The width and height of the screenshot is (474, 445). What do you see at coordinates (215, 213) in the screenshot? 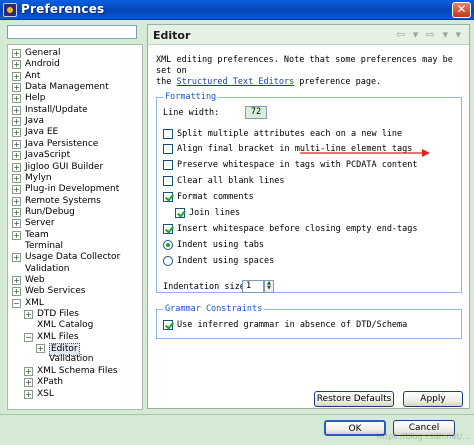
I see `option-label: Join lines` at bounding box center [215, 213].